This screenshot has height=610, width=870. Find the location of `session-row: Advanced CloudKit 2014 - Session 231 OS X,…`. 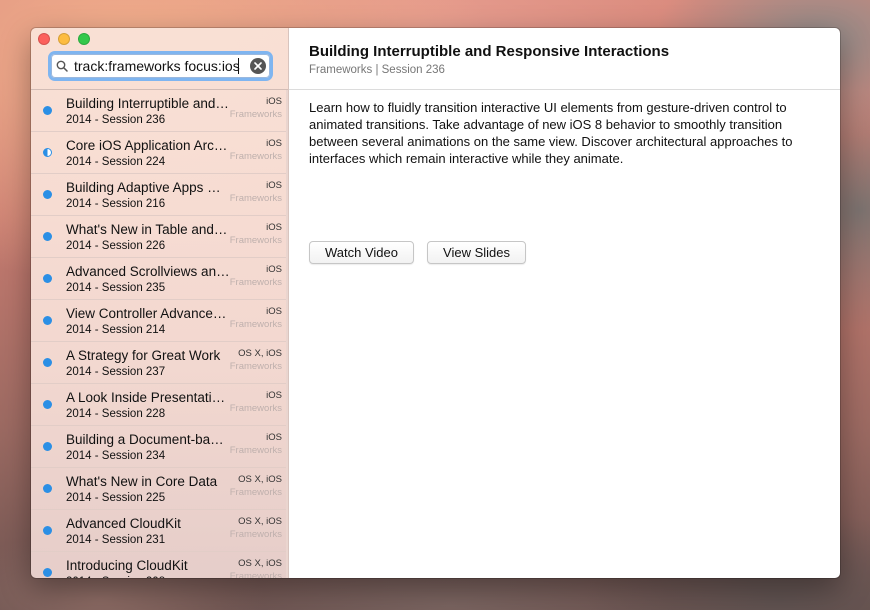

session-row: Advanced CloudKit 2014 - Session 231 OS X,… is located at coordinates (159, 531).